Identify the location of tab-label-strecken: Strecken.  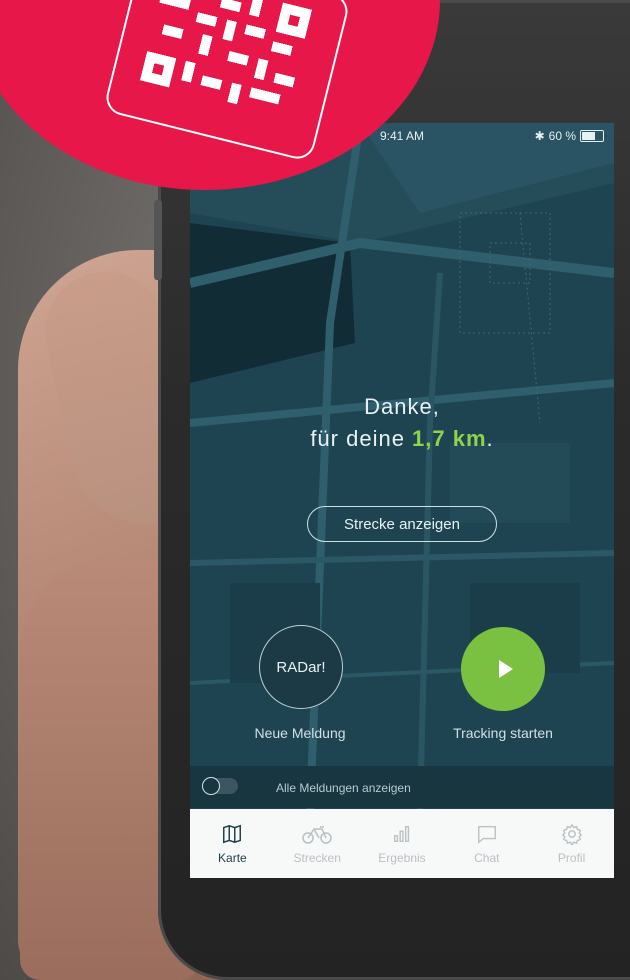
(317, 857).